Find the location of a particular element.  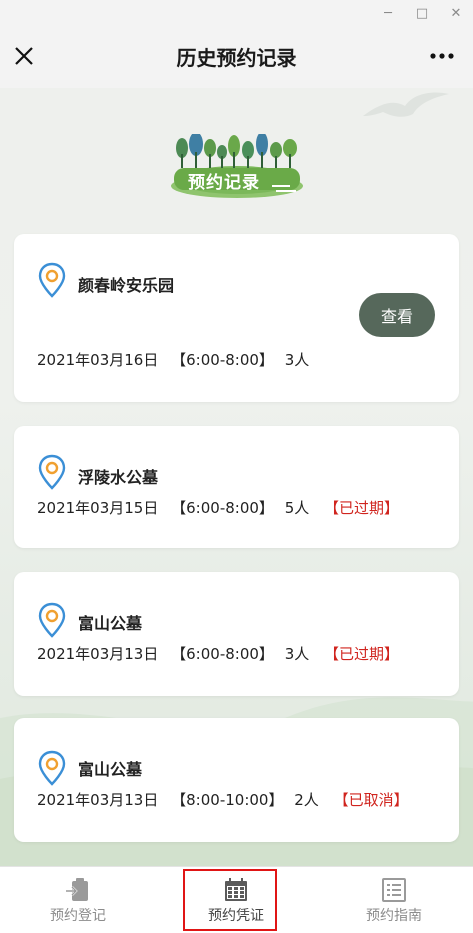

record-card: 浮陵水公墓 2021年03月15日 【6:00-8:00】 5人 【已过期】 is located at coordinates (236, 487).